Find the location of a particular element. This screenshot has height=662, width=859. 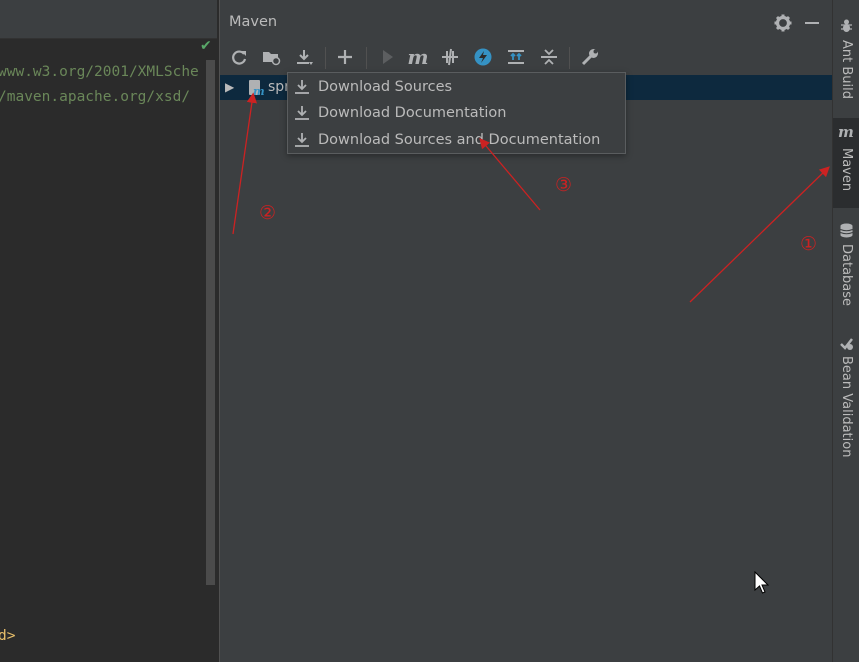

annotation-marker-3: ③ is located at coordinates (564, 185).